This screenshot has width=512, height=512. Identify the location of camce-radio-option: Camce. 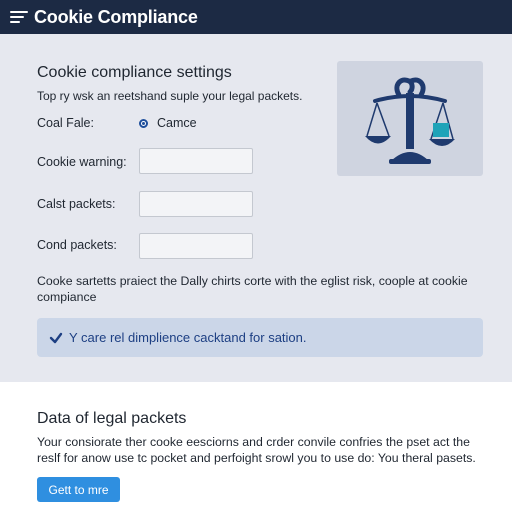
(168, 123).